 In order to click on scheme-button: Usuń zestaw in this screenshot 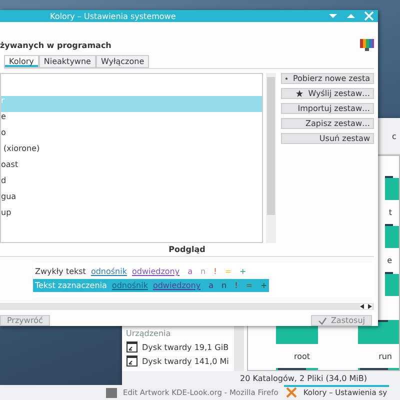, I will do `click(327, 138)`.